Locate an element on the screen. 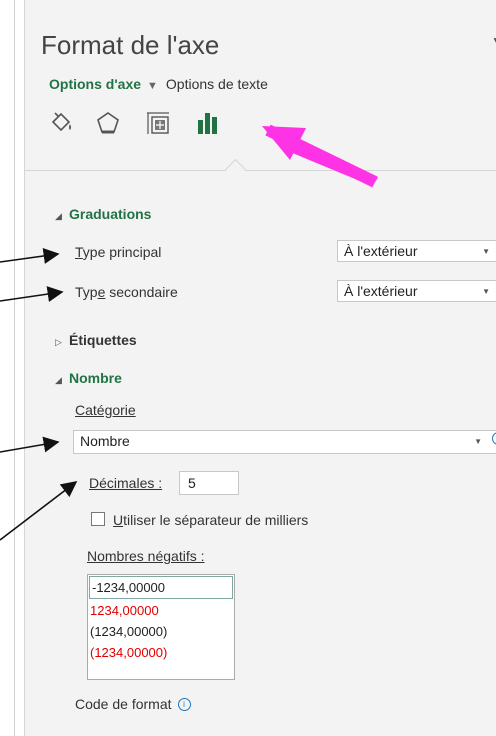  format-code-text: Code de format is located at coordinates (123, 704).